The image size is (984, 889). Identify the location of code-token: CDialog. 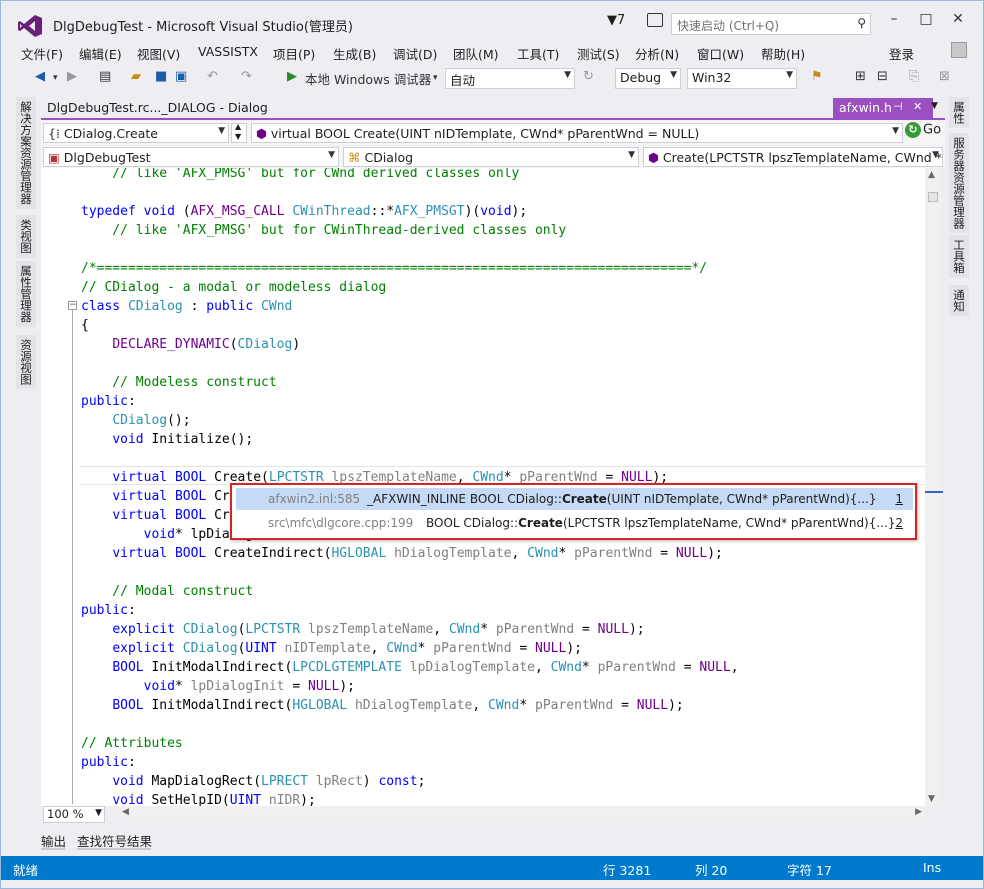
(155, 306).